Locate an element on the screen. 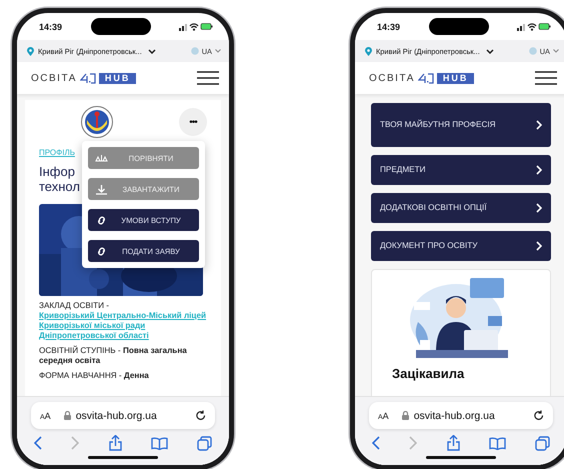 The height and width of the screenshot is (469, 564). section-button: ДОКУМЕНТ ПРО ОСВІТУ is located at coordinates (461, 246).